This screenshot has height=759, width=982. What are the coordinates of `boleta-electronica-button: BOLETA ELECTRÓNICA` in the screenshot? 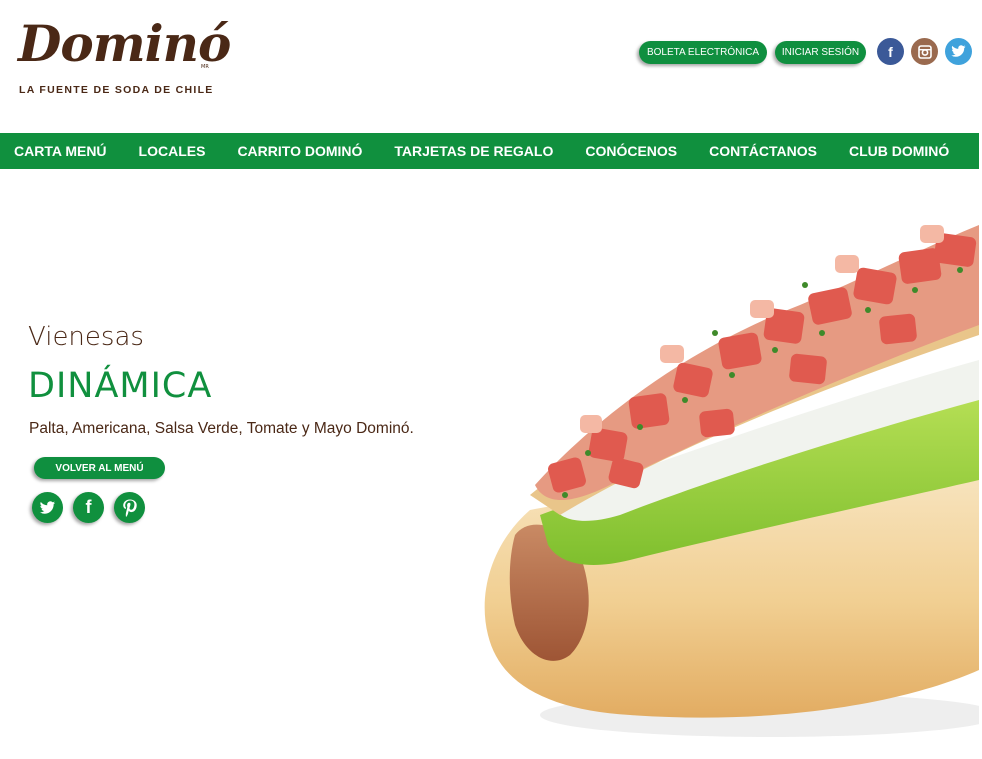 It's located at (703, 52).